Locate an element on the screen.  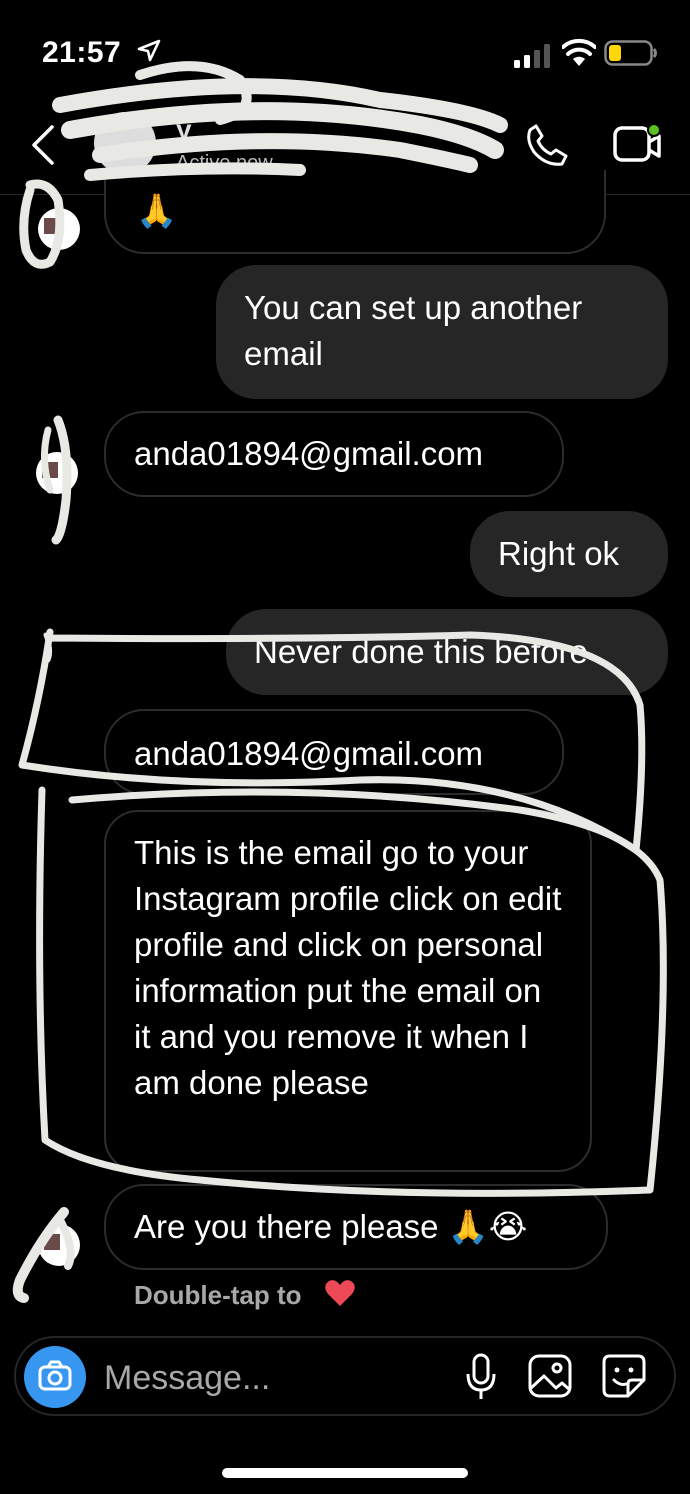
message-outgoing: You can set up another email is located at coordinates (442, 332).